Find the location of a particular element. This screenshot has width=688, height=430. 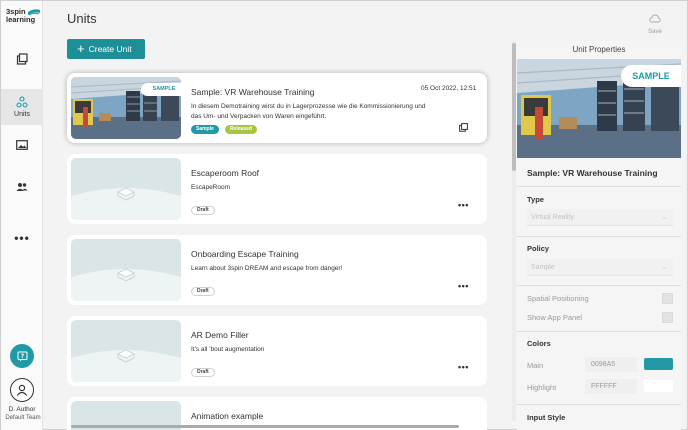

unit-description: It's all 'bout augmentation is located at coordinates (228, 349).